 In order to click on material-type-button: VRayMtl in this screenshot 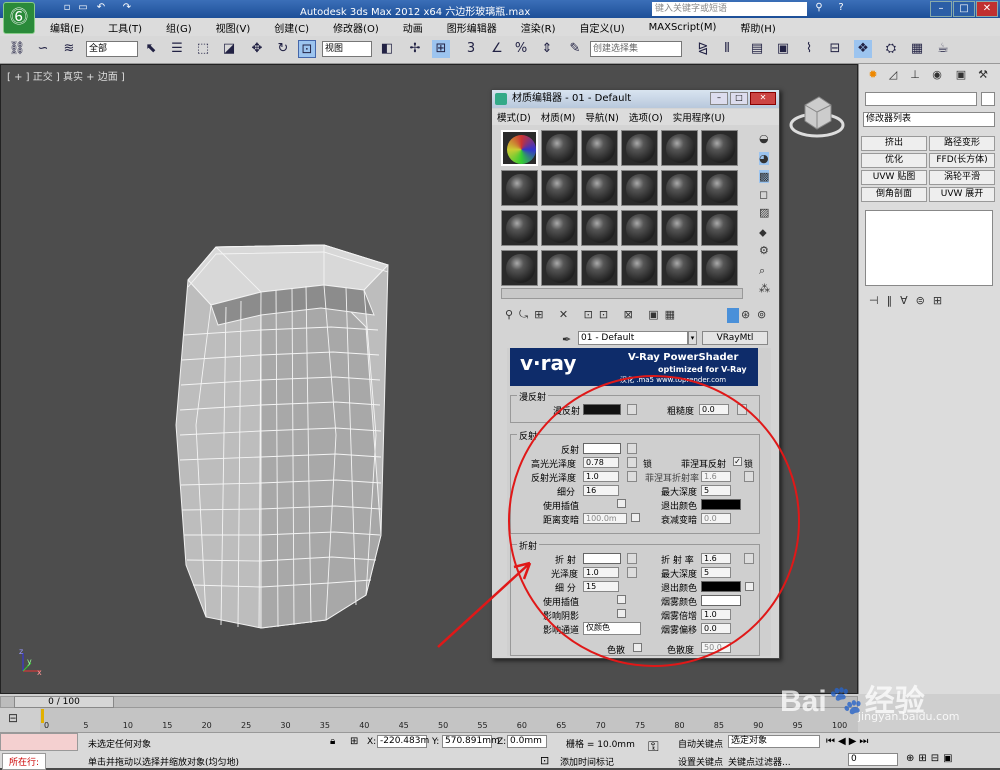, I will do `click(735, 338)`.